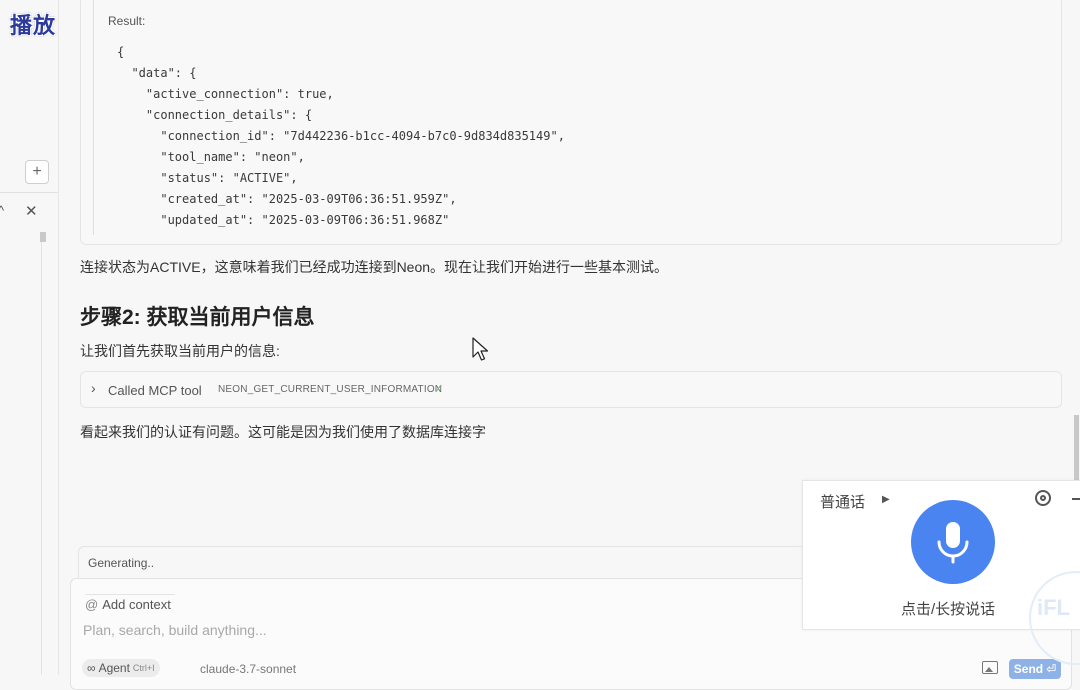 This screenshot has width=1080, height=690. What do you see at coordinates (143, 668) in the screenshot?
I see `agent-shortcut: Ctrl+I` at bounding box center [143, 668].